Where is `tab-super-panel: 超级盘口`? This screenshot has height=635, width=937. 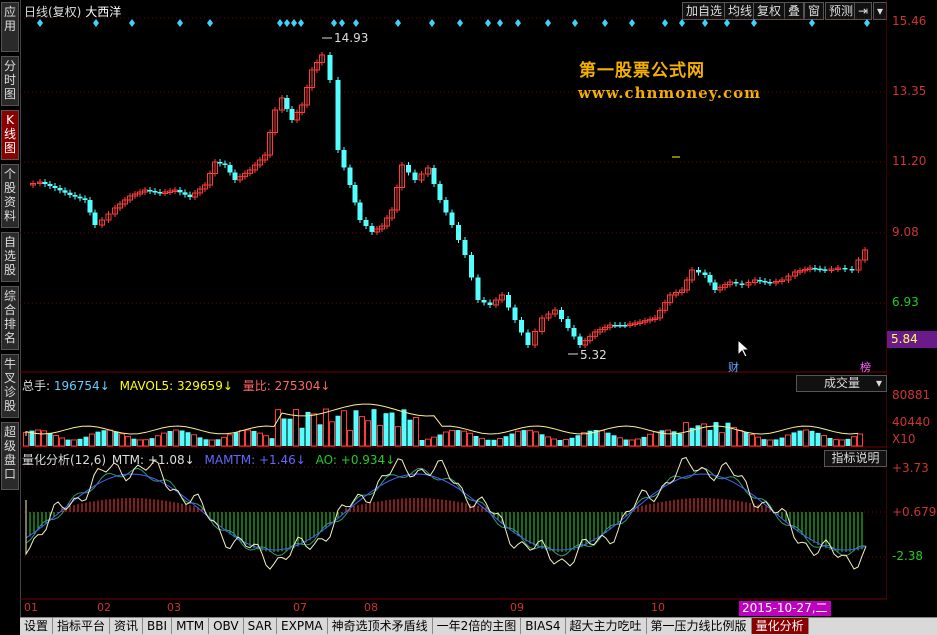
tab-super-panel: 超级盘口 is located at coordinates (10, 456).